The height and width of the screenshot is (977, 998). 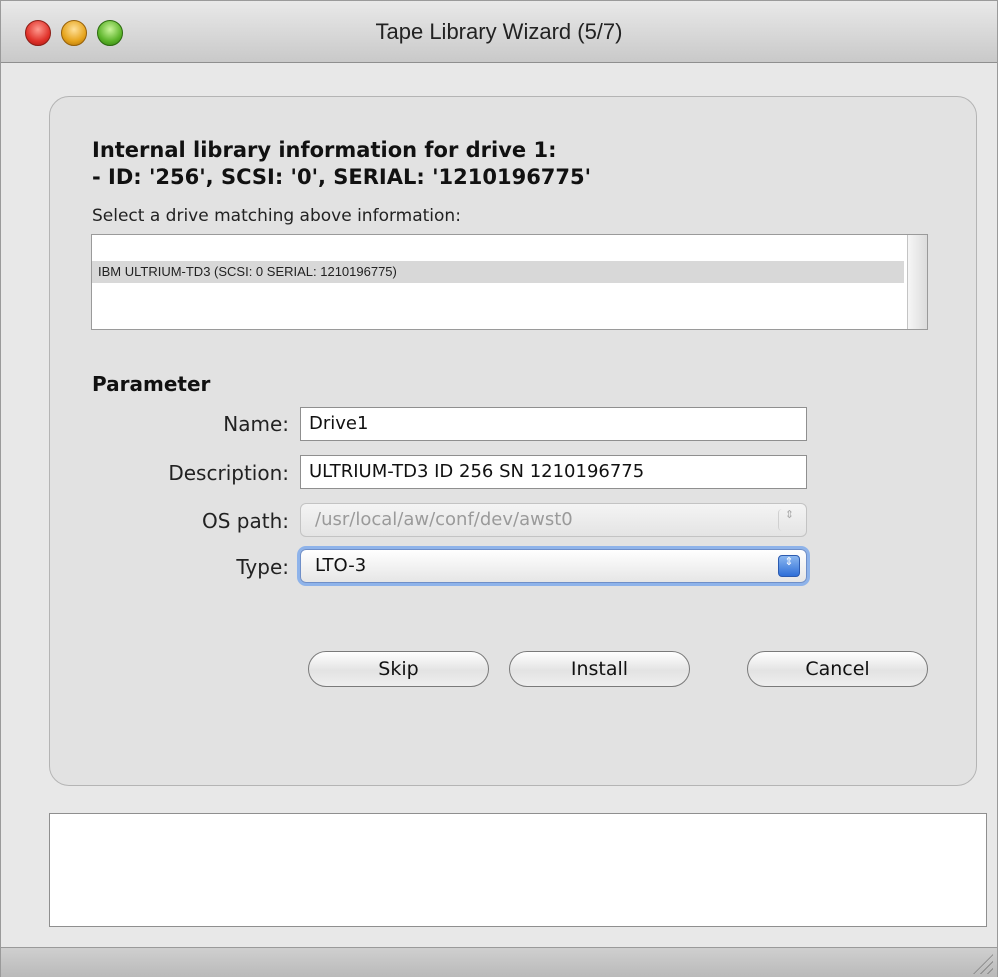 I want to click on install-button: Install, so click(x=599, y=669).